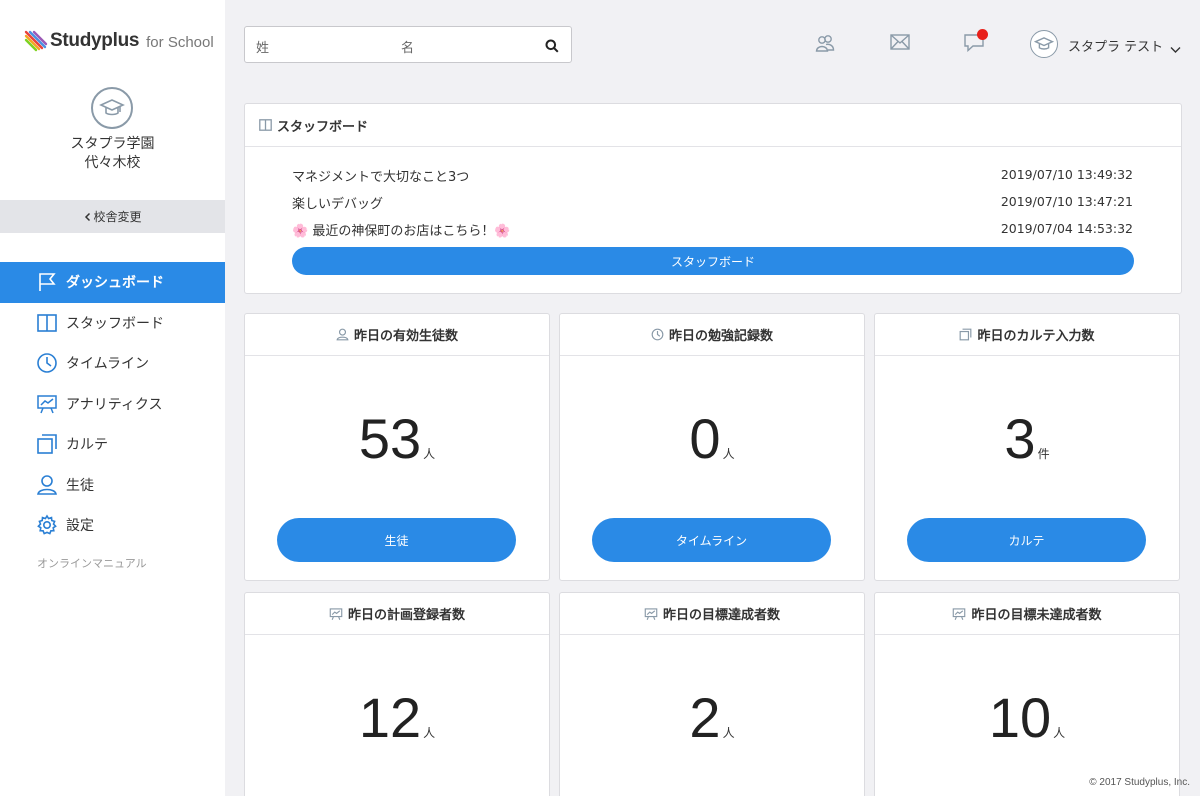 The image size is (1200, 796). I want to click on card-value: 53 人, so click(397, 446).